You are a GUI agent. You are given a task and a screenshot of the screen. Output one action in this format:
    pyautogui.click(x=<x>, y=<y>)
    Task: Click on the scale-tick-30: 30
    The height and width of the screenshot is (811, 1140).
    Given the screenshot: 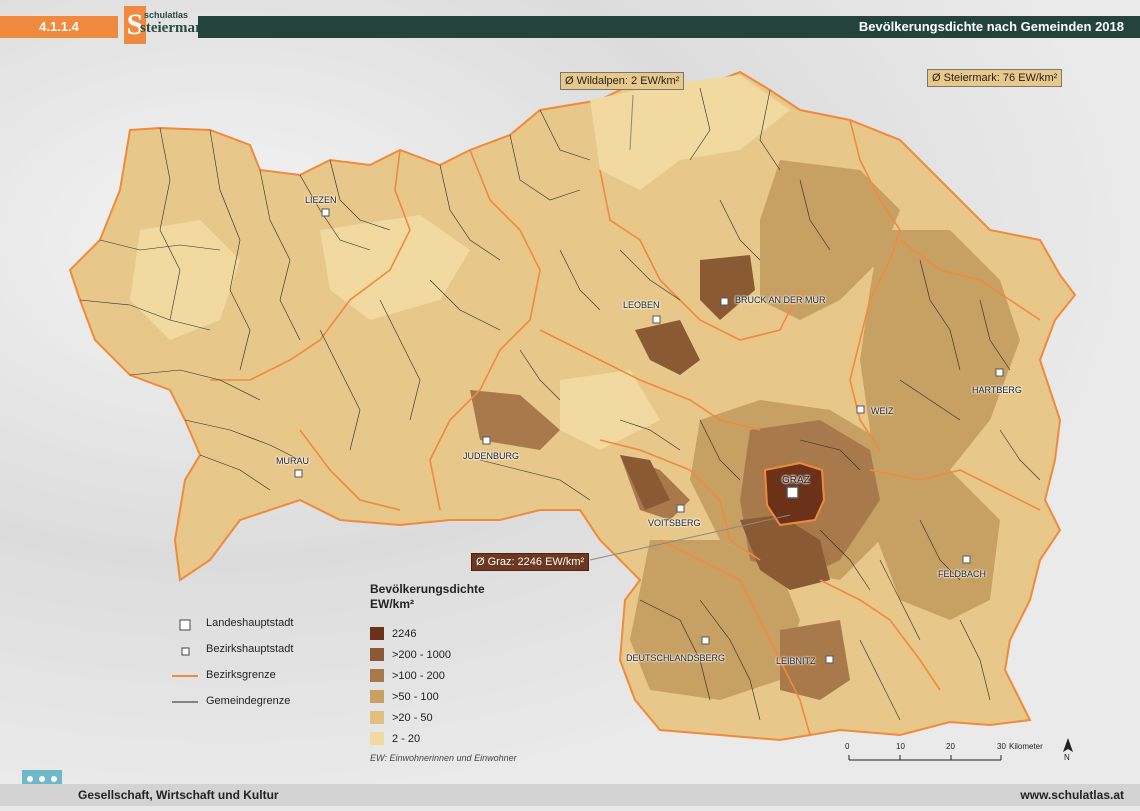 What is the action you would take?
    pyautogui.click(x=1001, y=746)
    